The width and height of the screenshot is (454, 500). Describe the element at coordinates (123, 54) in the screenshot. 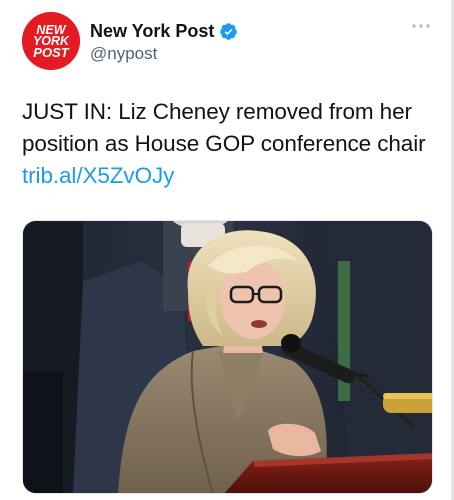

I see `account-handle: @nypost` at that location.